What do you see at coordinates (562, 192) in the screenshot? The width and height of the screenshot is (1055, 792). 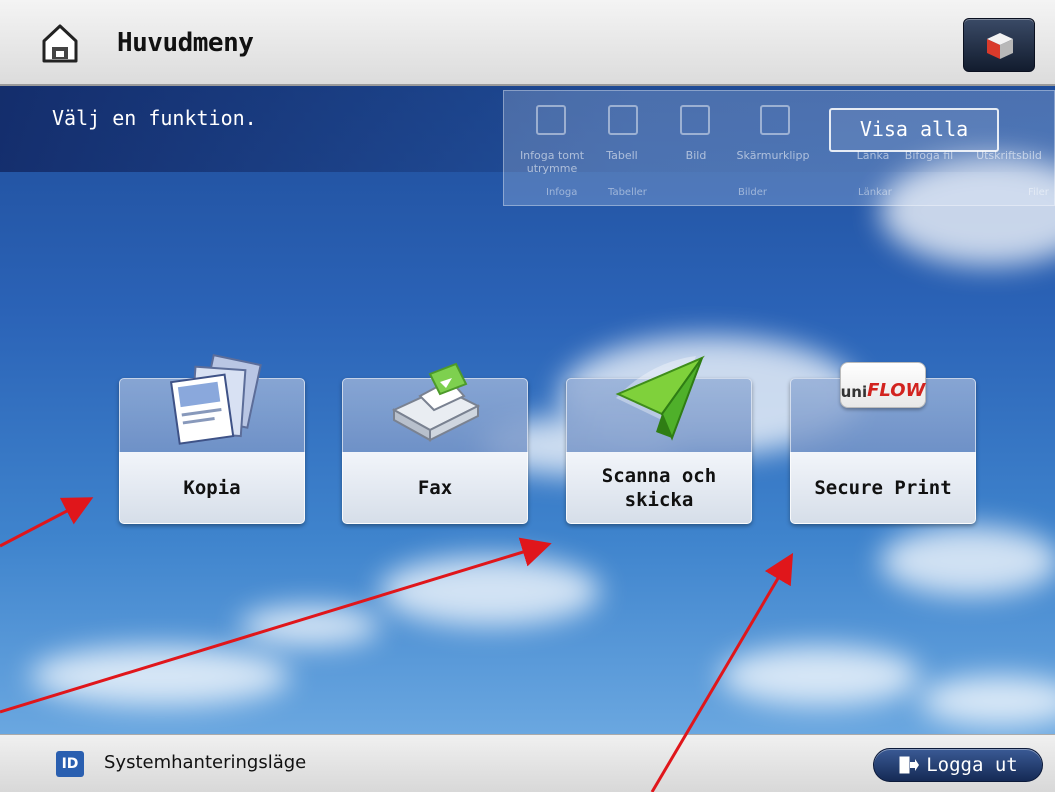 I see `ribbon-group: Infoga` at bounding box center [562, 192].